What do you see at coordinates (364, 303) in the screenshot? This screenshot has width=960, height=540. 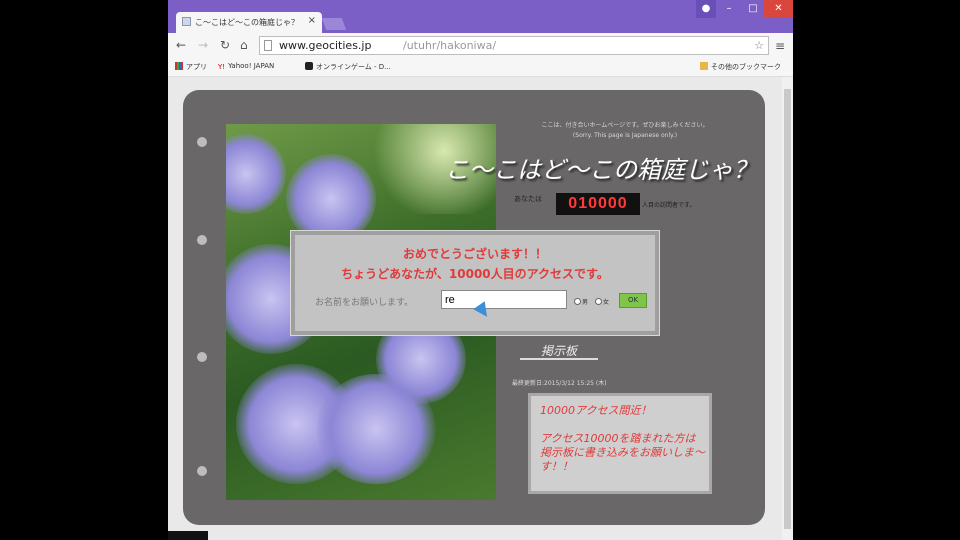 I see `name-label: お名前をお願いします。` at bounding box center [364, 303].